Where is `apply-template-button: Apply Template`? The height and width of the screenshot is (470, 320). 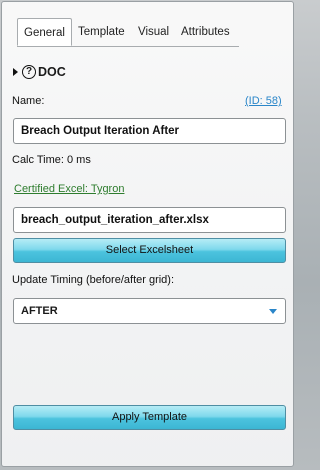 apply-template-button: Apply Template is located at coordinates (149, 417).